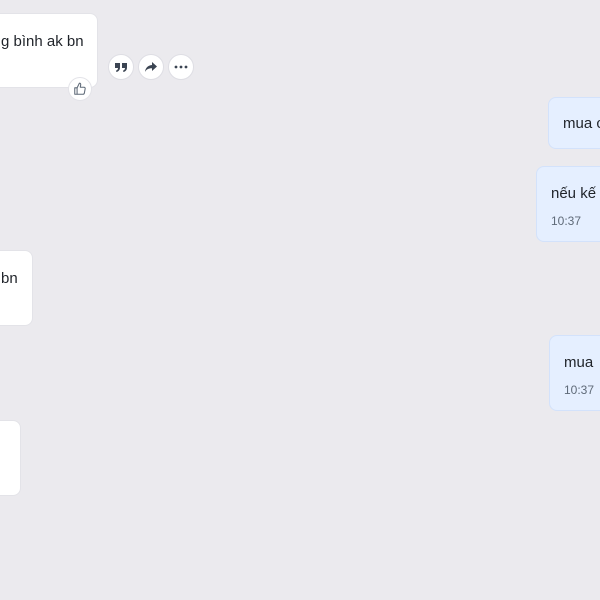  Describe the element at coordinates (16, 288) in the screenshot. I see `incoming-message-bubble: bn` at that location.